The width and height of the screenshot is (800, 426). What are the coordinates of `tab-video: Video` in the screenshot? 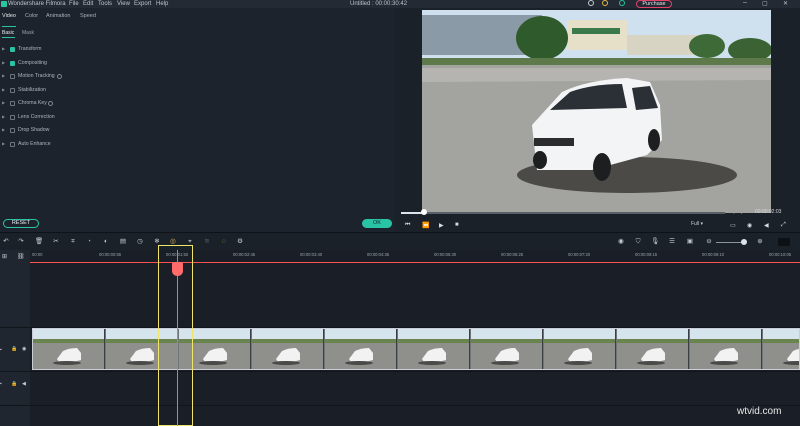 It's located at (9, 16).